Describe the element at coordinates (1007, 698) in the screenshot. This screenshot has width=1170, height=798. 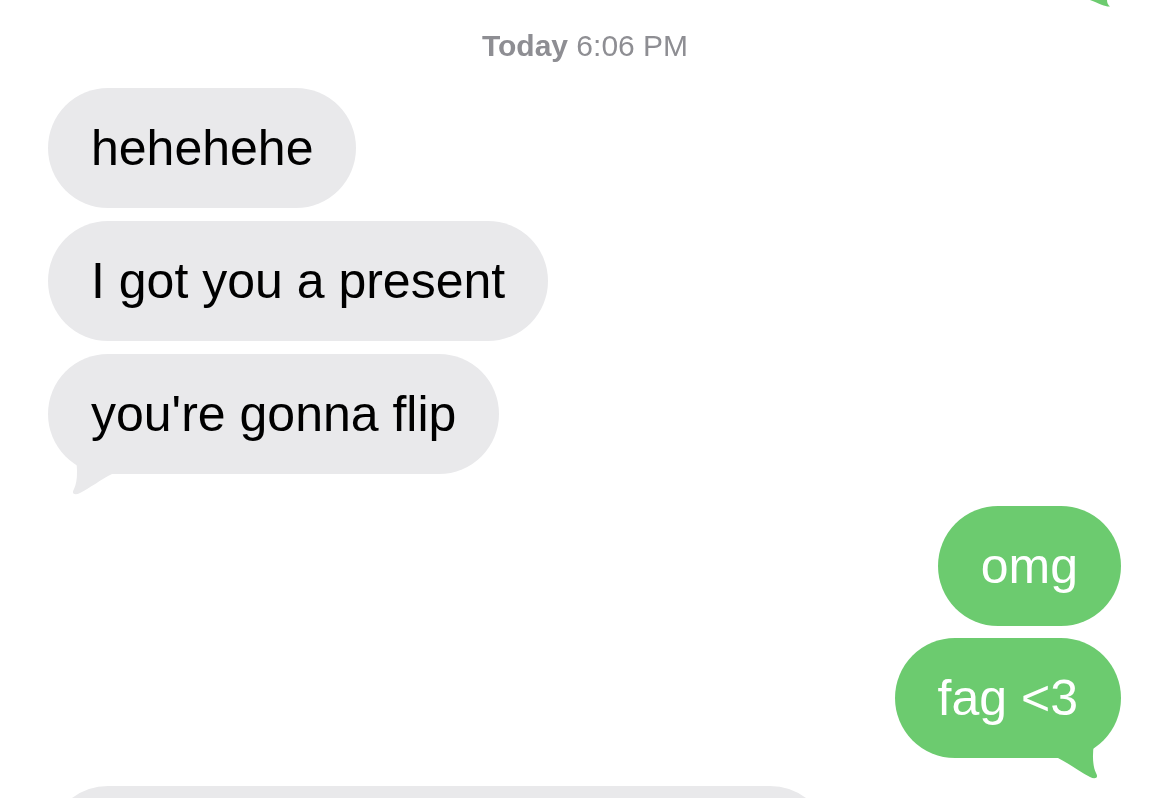
I see `message-bubble: fag <3` at that location.